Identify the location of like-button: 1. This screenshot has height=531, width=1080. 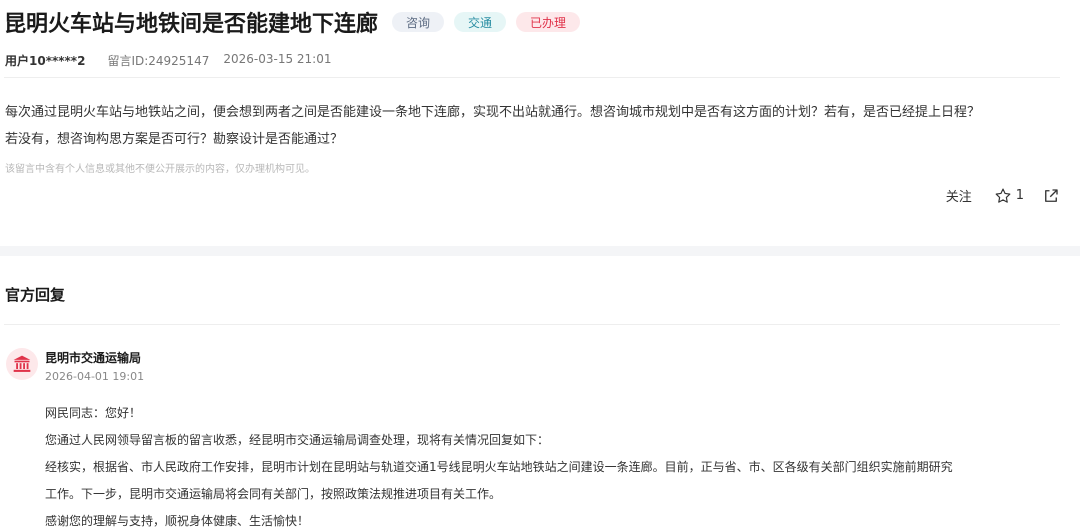
(1009, 196).